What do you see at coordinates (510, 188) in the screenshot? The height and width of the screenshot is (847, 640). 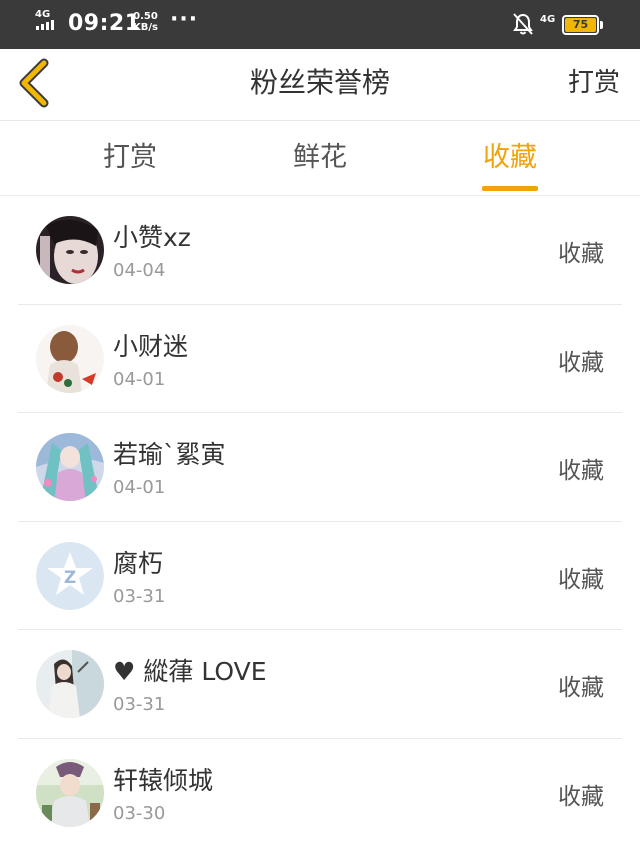 I see `active-tab-indicator` at bounding box center [510, 188].